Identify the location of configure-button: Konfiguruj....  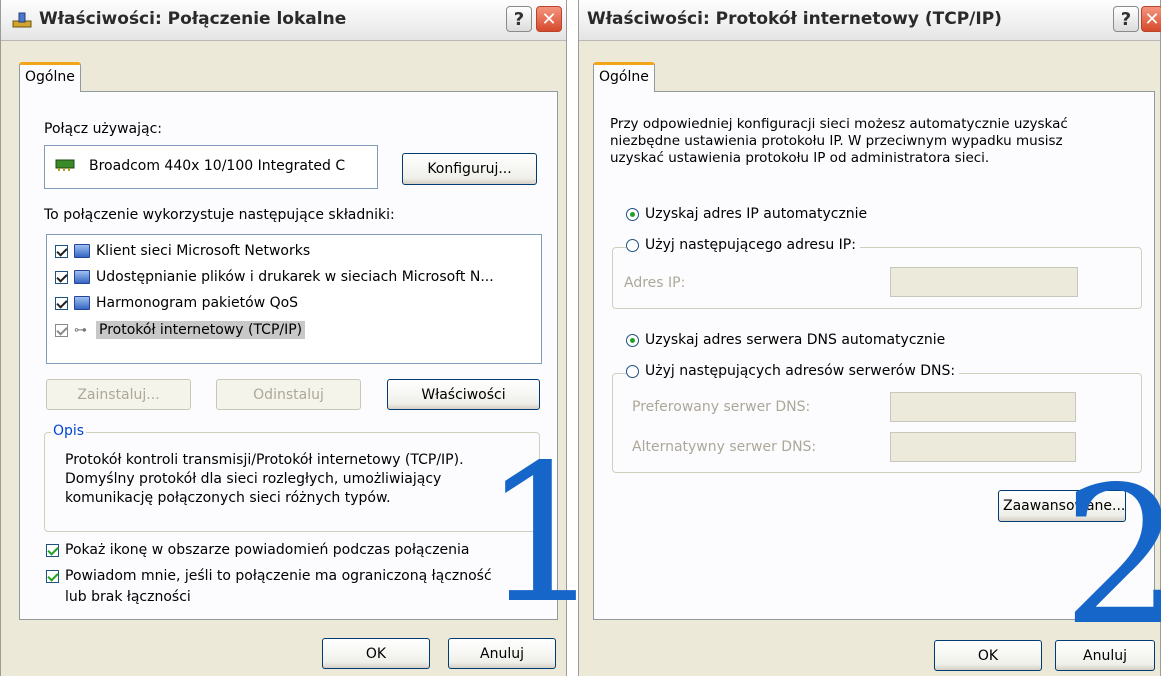
(469, 169).